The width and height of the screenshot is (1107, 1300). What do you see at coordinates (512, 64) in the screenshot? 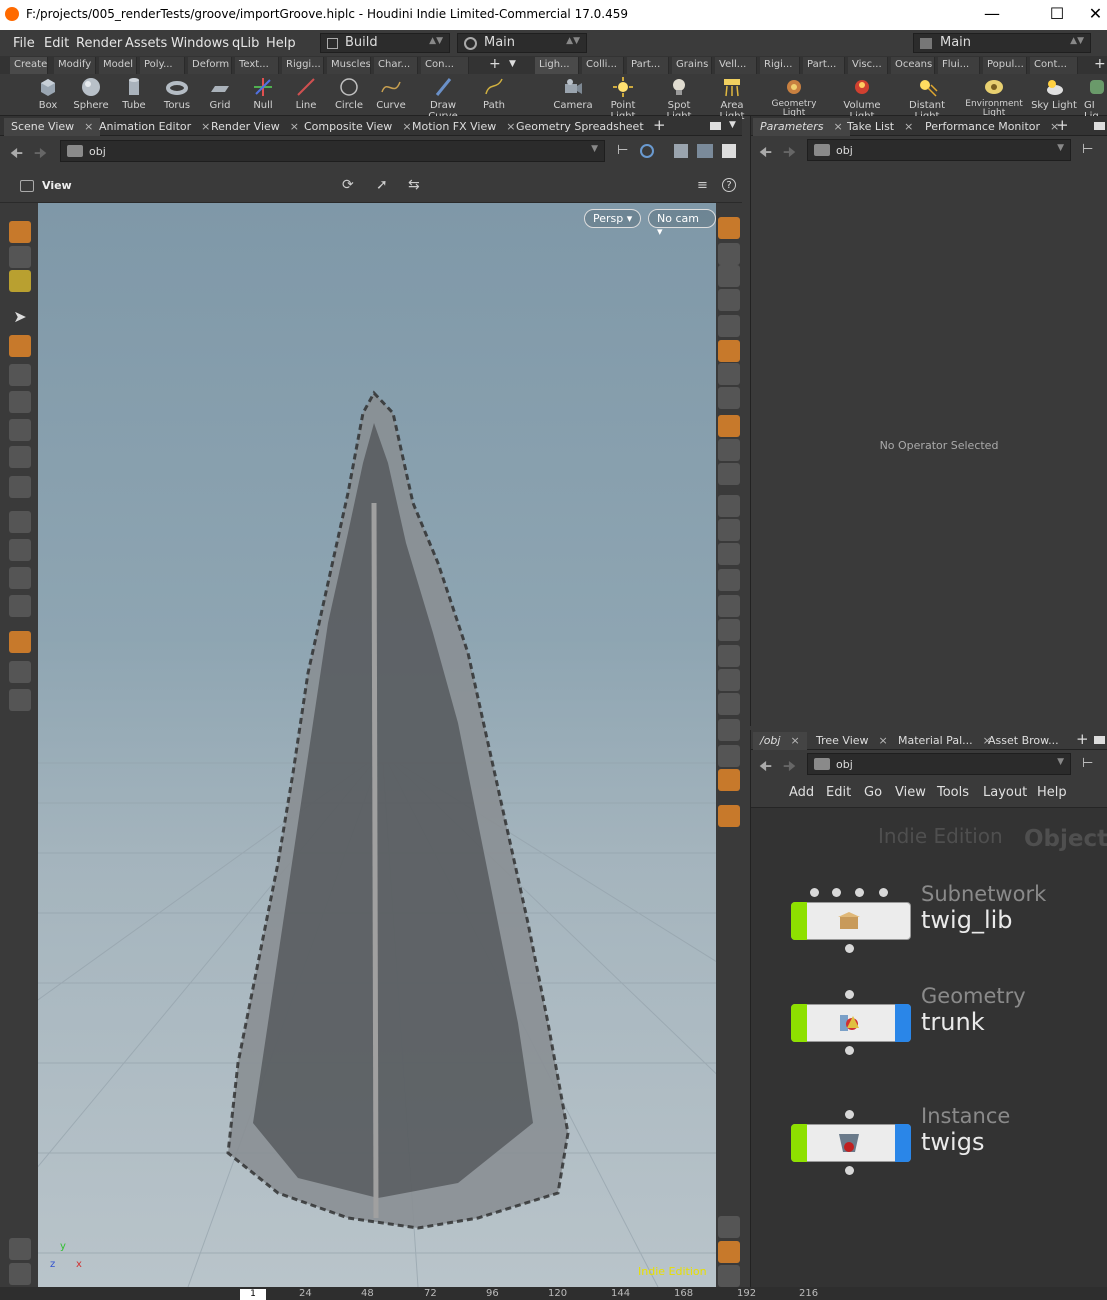
I see `shelf-menu-icon: ▼` at bounding box center [512, 64].